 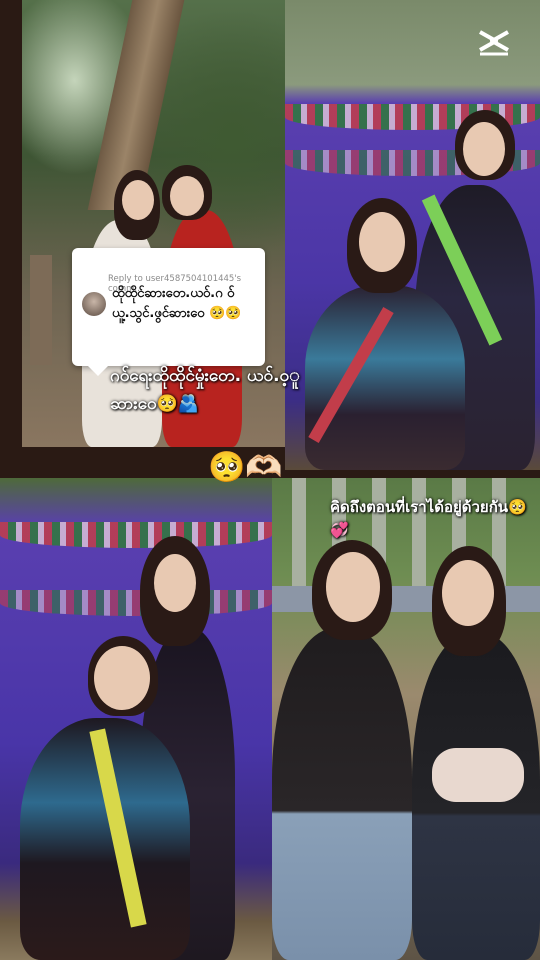 What do you see at coordinates (245, 467) in the screenshot?
I see `center-emoji-sticker: 🥺🫶🏻` at bounding box center [245, 467].